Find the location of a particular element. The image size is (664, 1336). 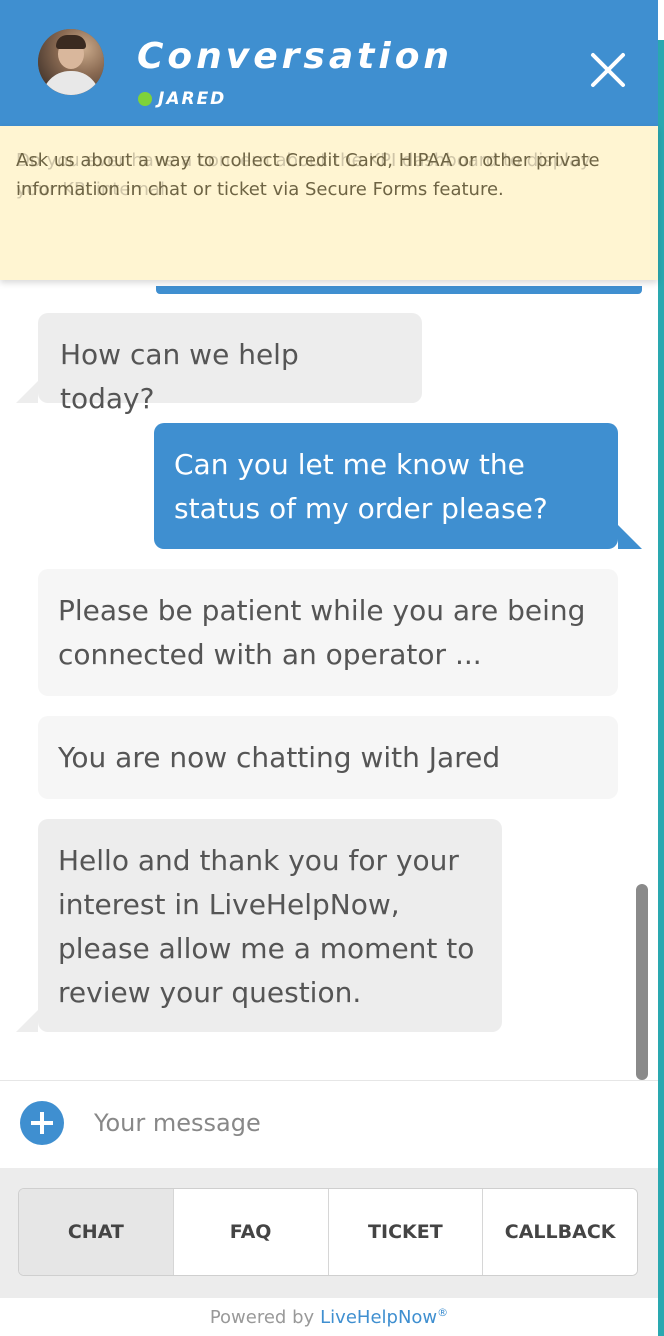

message-composer is located at coordinates (329, 1124).